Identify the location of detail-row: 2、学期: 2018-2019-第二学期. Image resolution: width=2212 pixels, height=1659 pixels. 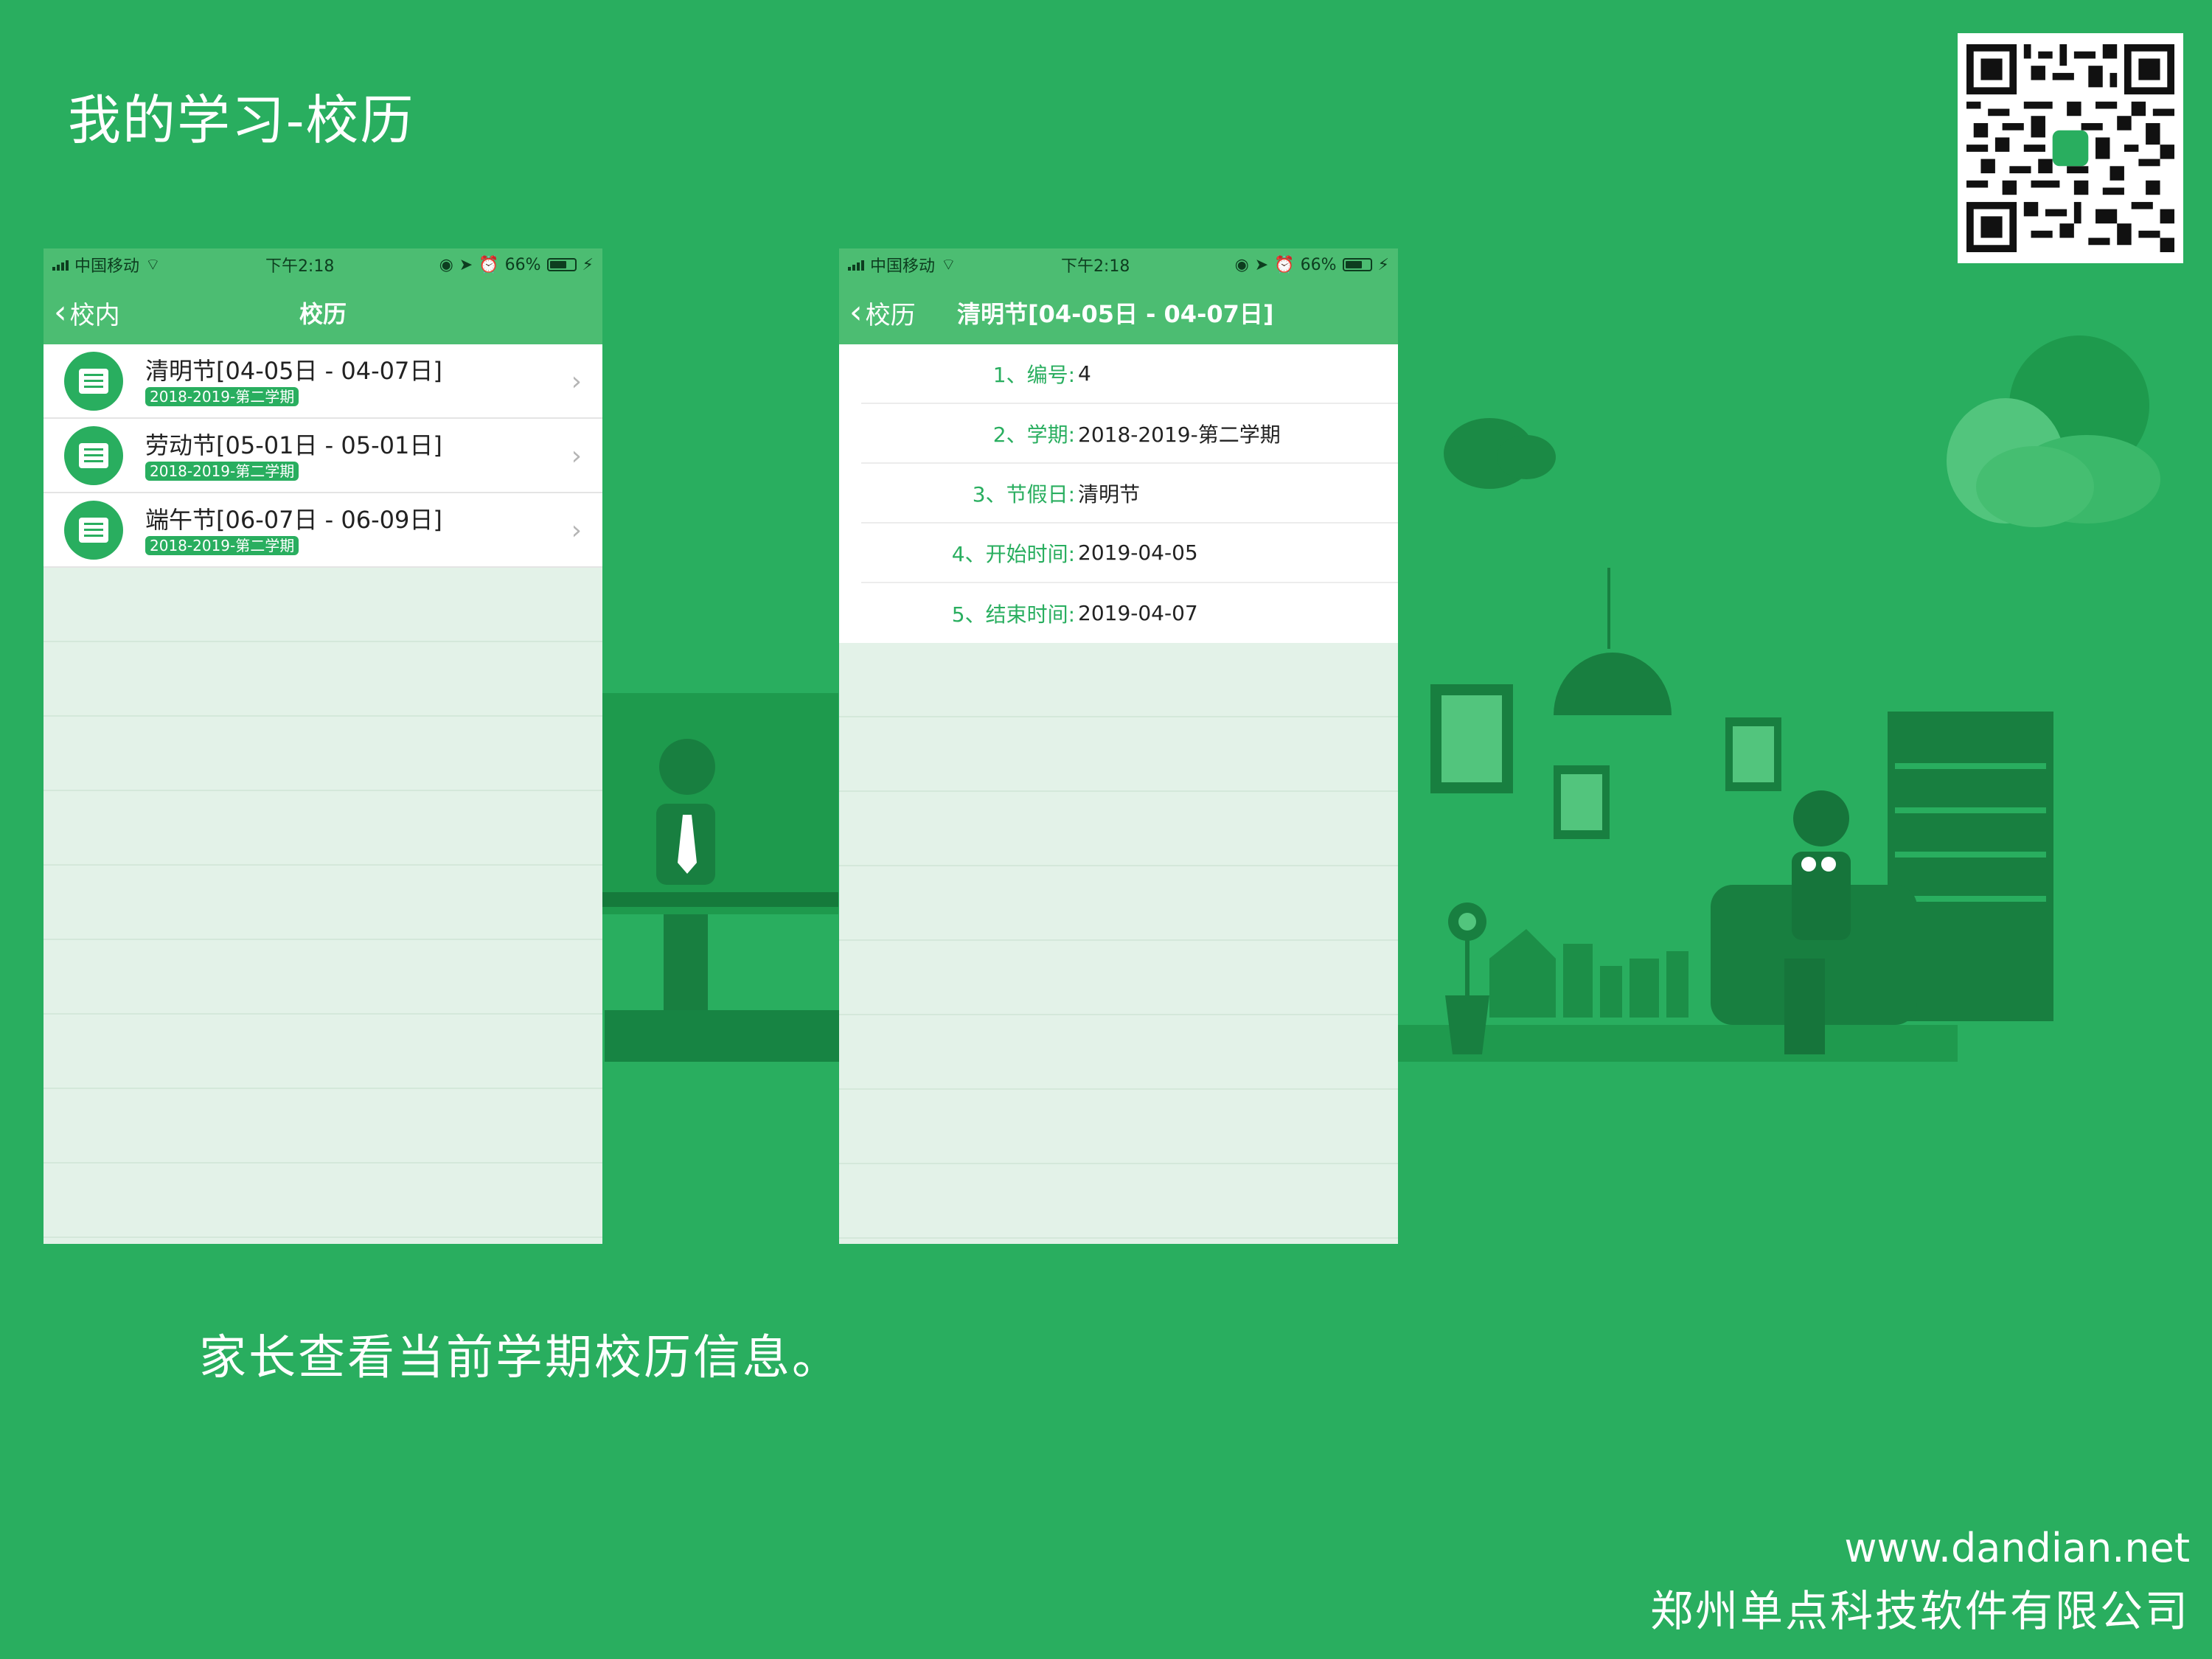
(1129, 434).